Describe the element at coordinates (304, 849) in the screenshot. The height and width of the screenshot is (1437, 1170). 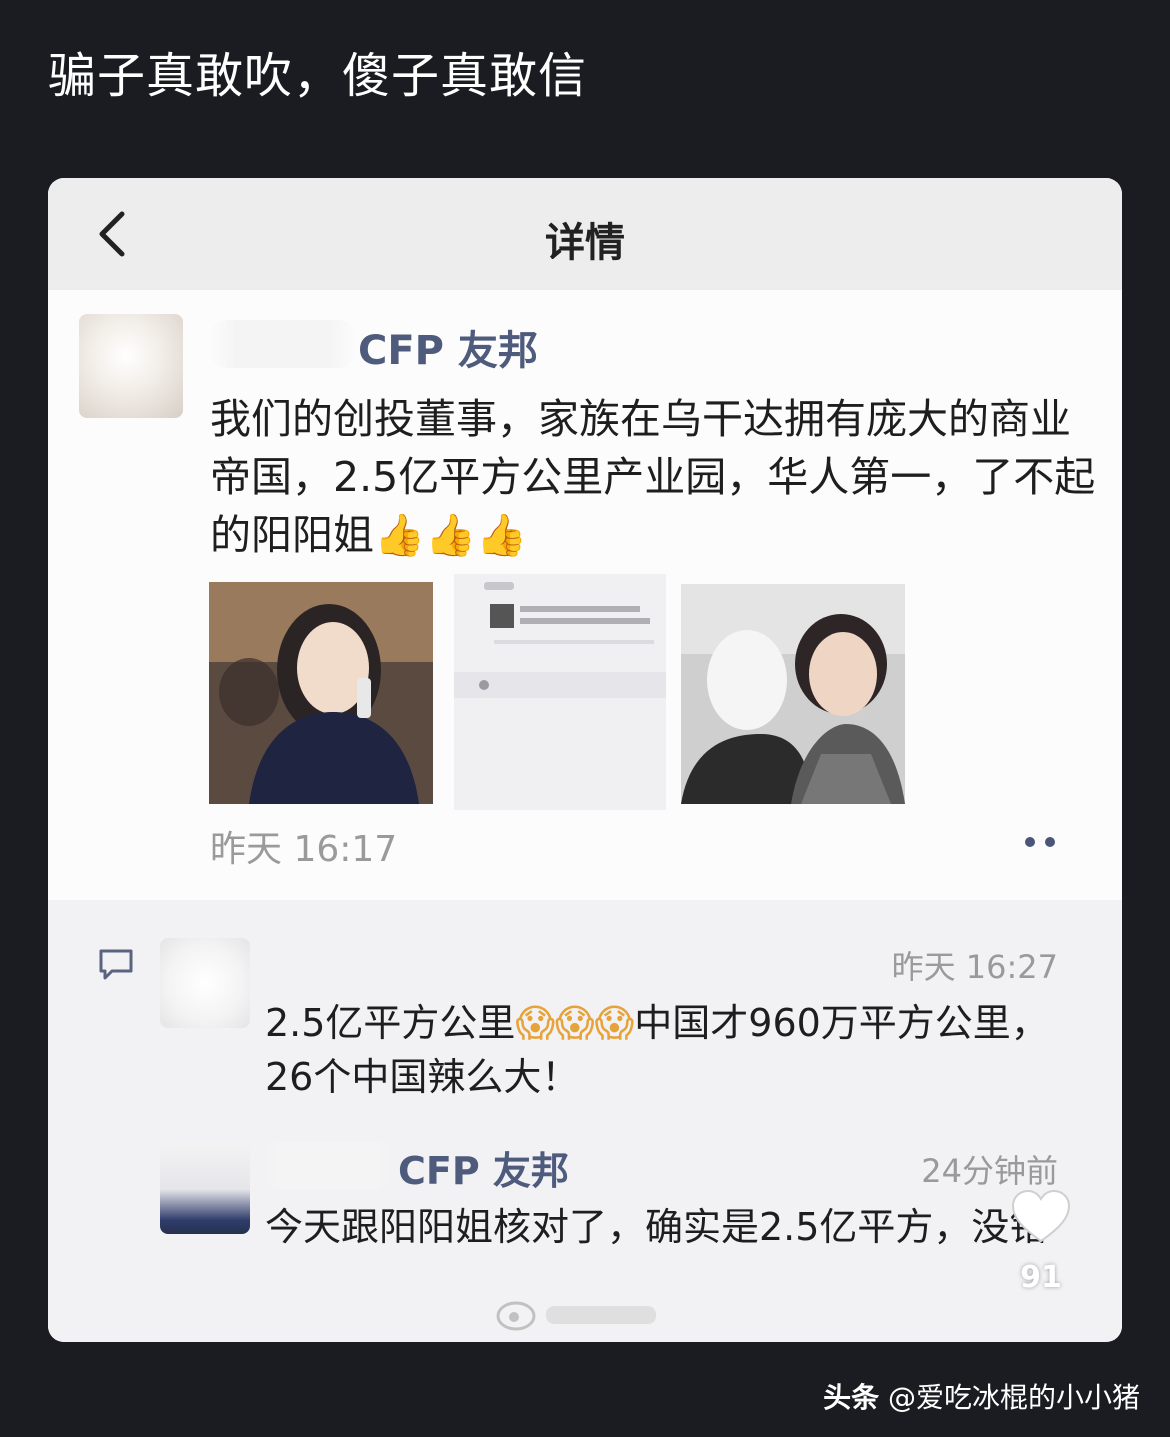
I see `post-time: 昨天 16:17` at that location.